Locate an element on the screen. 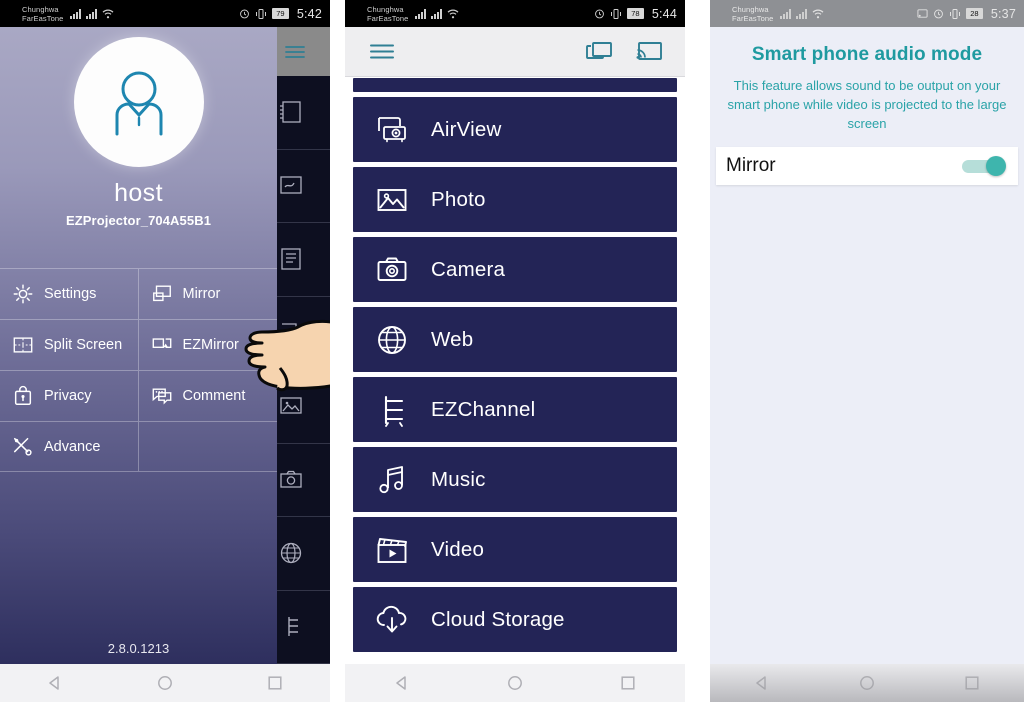 The width and height of the screenshot is (1024, 702). sidebar-item-settings: Settings is located at coordinates (69, 293).